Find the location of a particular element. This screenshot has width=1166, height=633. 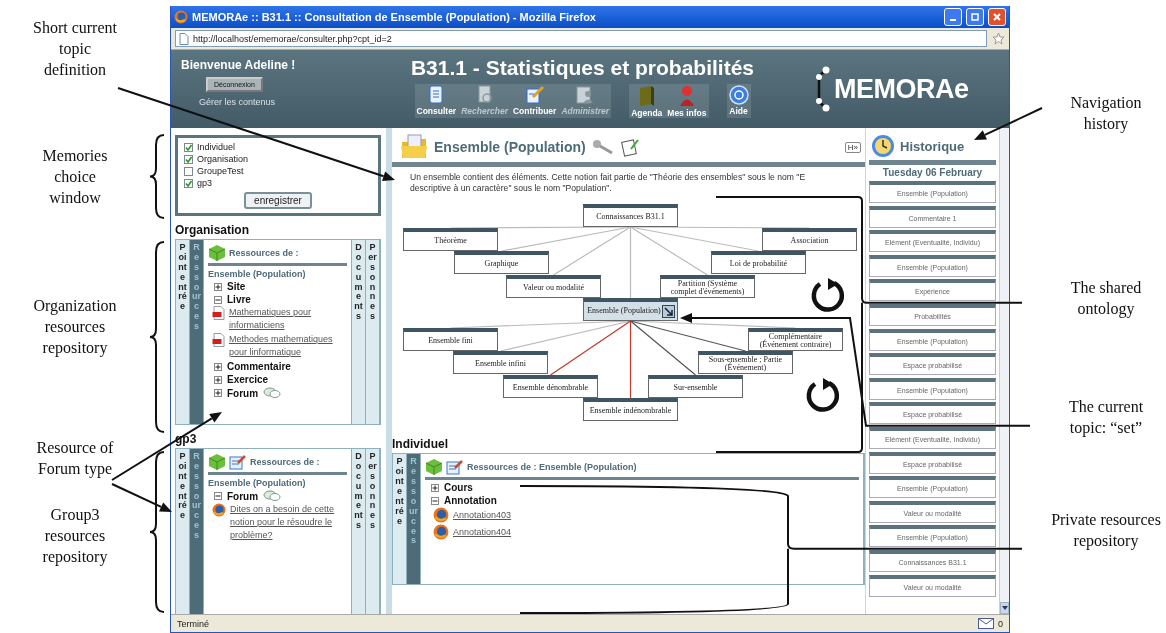

address-field: http://localhost/ememorae/consulter.php?cpt_id=2 is located at coordinates (581, 38).